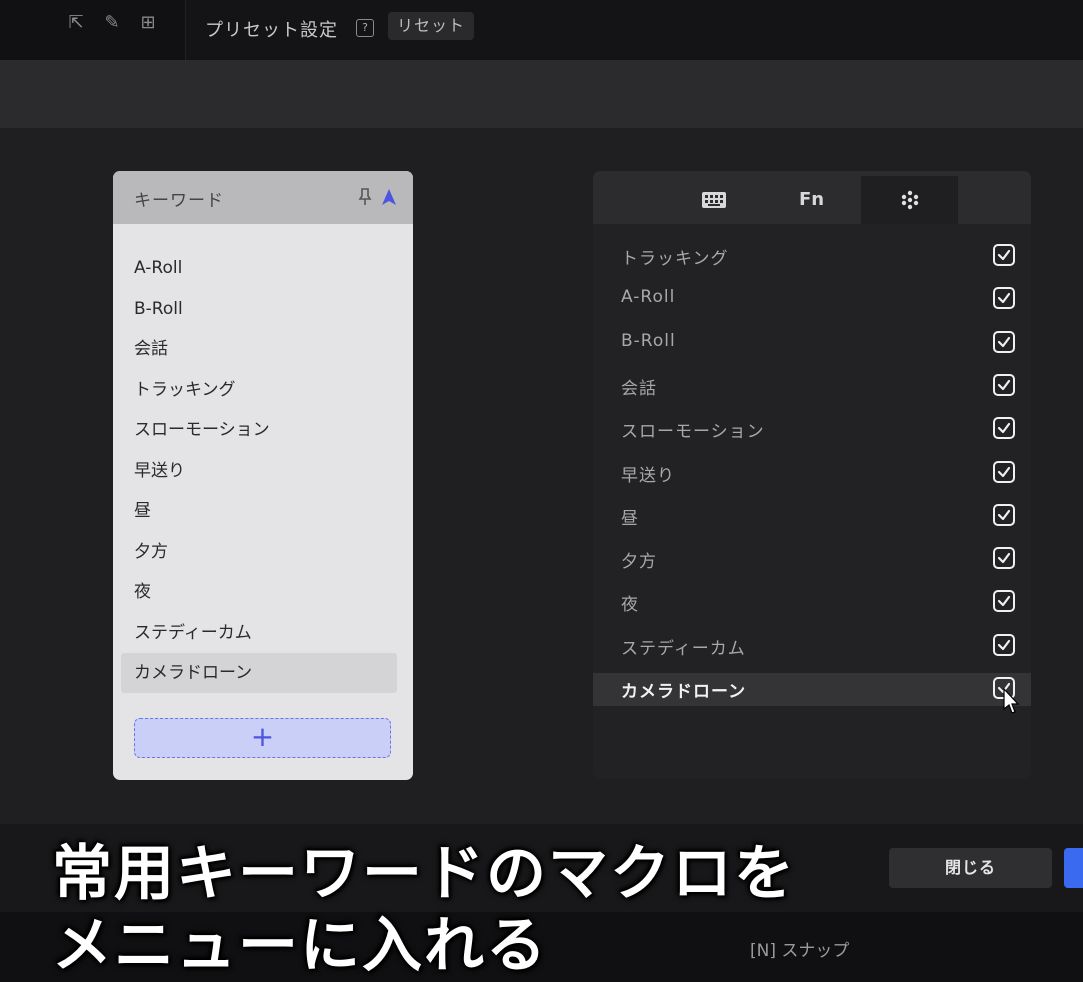  Describe the element at coordinates (431, 26) in the screenshot. I see `reset-button: リセット` at that location.